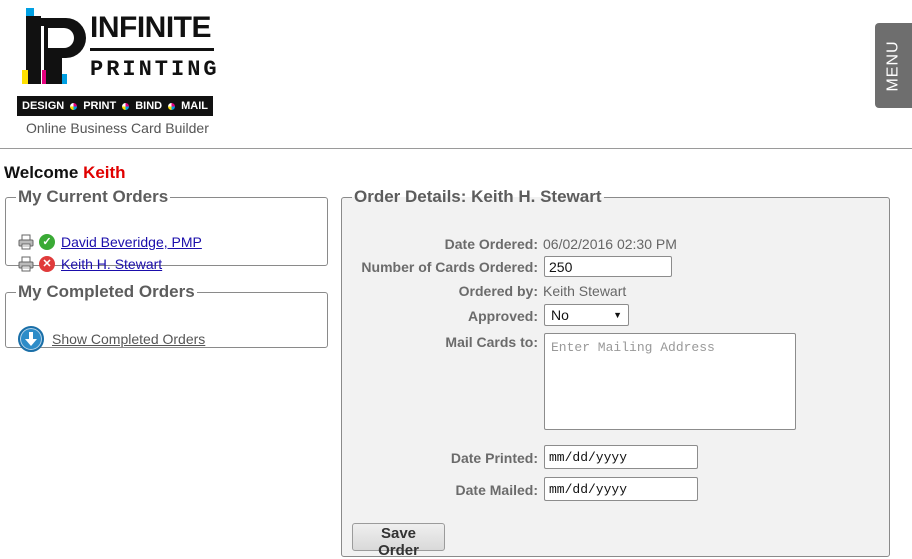 The width and height of the screenshot is (912, 559). I want to click on mailing-address-textarea, so click(670, 381).